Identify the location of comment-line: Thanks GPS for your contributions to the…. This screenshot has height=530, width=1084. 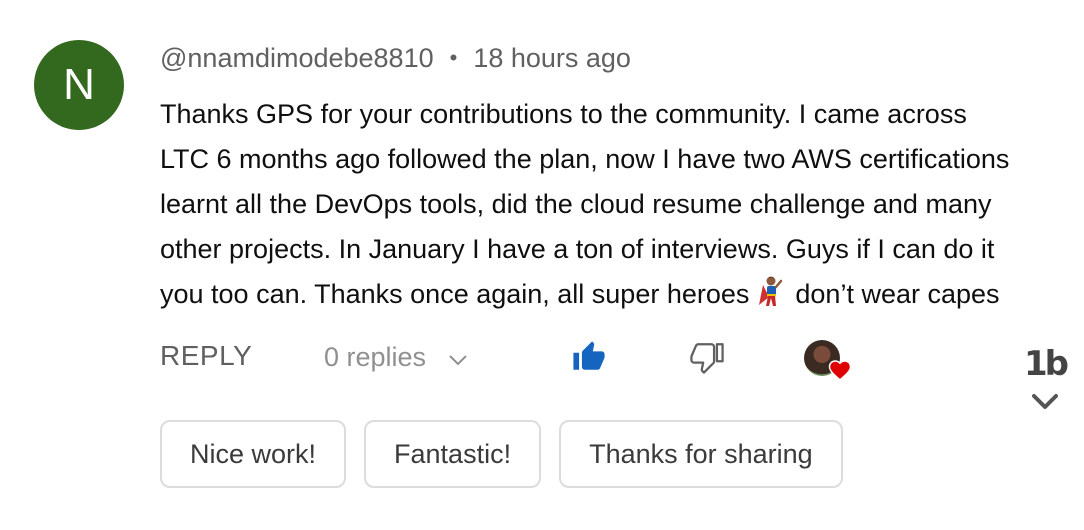
(563, 114).